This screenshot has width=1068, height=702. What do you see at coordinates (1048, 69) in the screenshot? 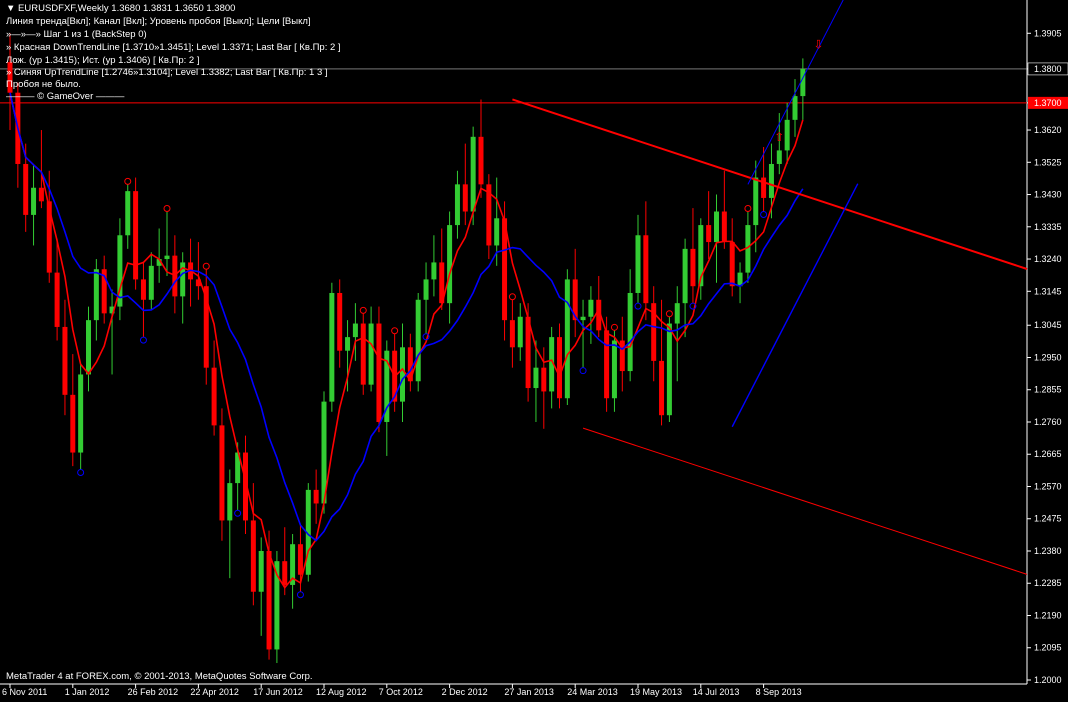
I see `current-price-badge: 1.3800` at bounding box center [1048, 69].